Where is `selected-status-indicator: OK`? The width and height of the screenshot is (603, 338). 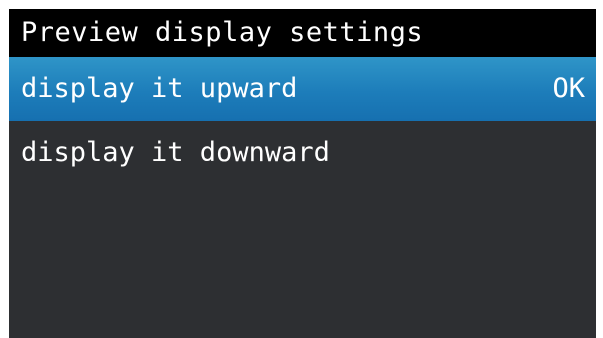
selected-status-indicator: OK is located at coordinates (568, 88).